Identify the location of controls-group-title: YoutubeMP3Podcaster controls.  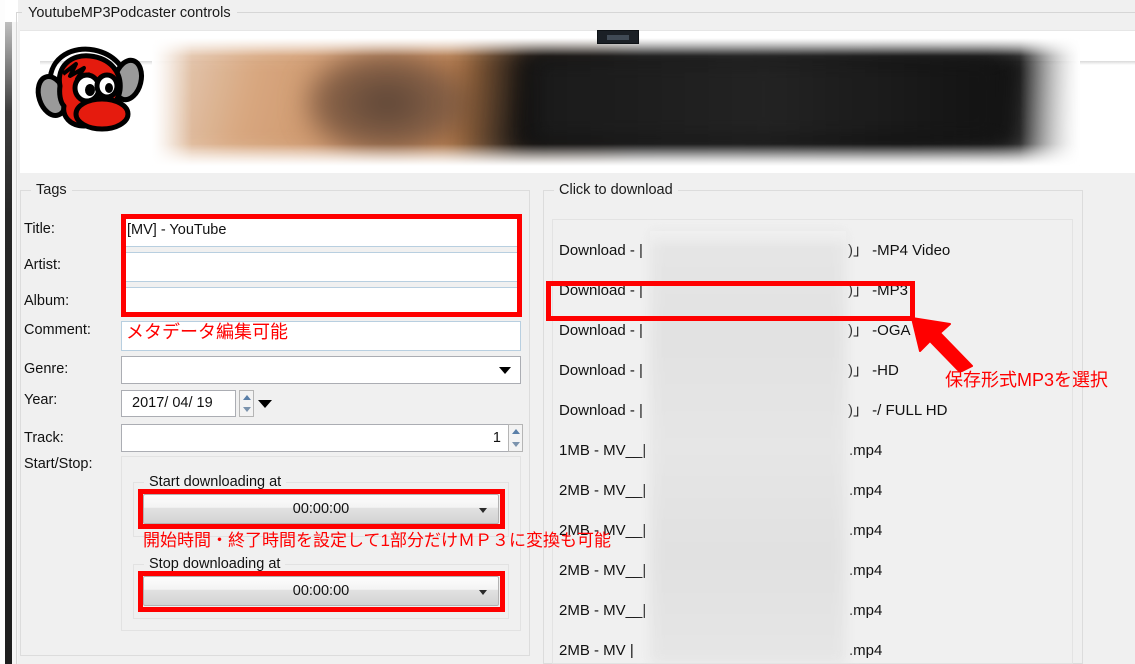
(129, 13).